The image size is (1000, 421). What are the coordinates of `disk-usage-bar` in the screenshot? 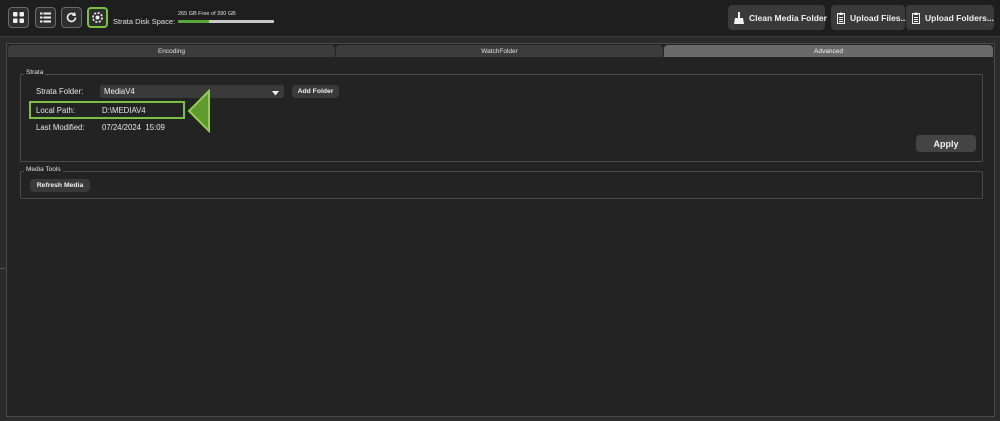 It's located at (226, 21).